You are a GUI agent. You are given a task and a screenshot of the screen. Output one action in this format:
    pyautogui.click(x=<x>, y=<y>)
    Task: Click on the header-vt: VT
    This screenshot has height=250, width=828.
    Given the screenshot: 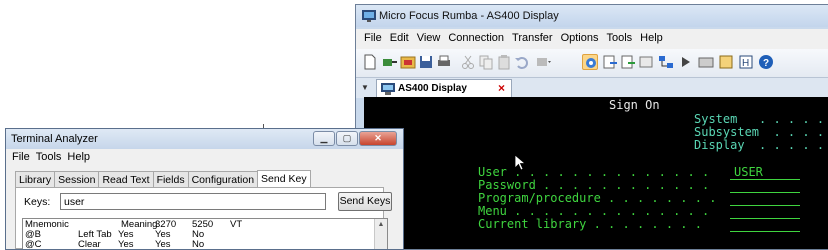 What is the action you would take?
    pyautogui.click(x=236, y=224)
    